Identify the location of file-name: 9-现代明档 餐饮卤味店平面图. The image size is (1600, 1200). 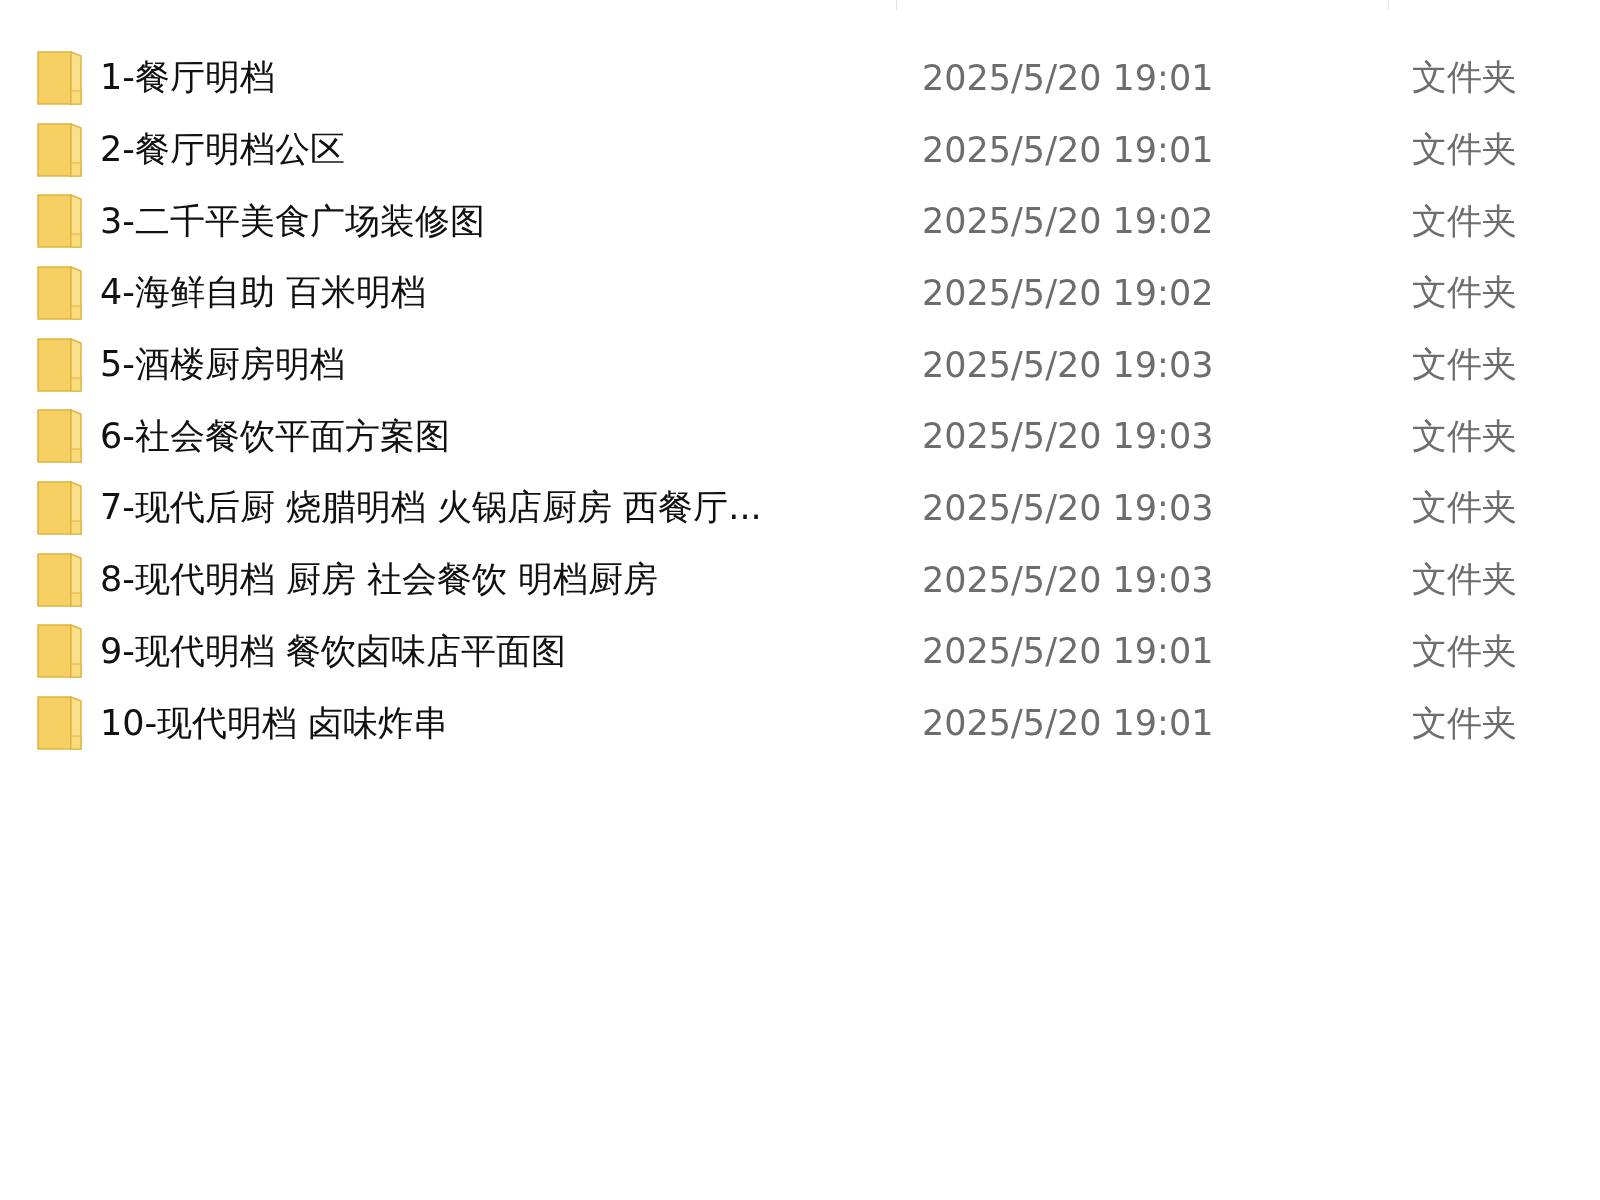
(511, 651).